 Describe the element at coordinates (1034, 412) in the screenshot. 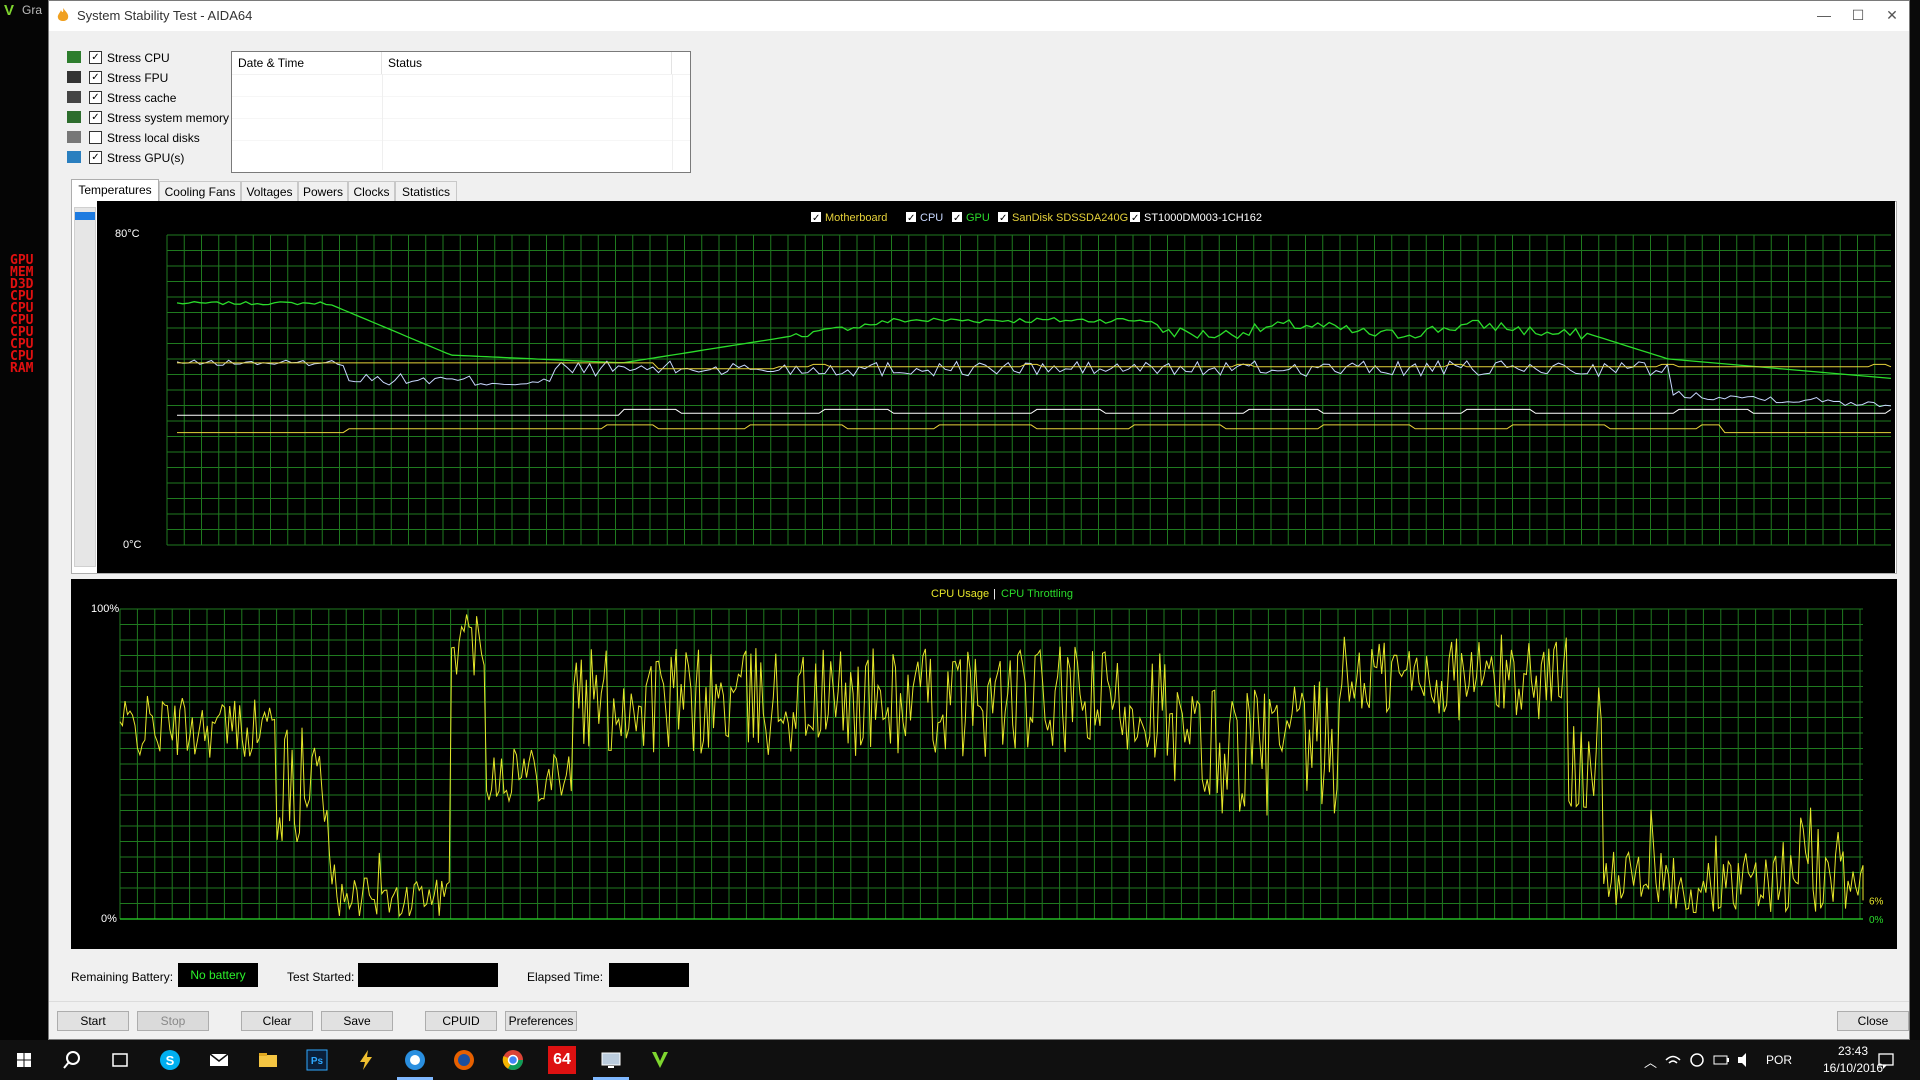

I see `hdd-temp-line` at that location.